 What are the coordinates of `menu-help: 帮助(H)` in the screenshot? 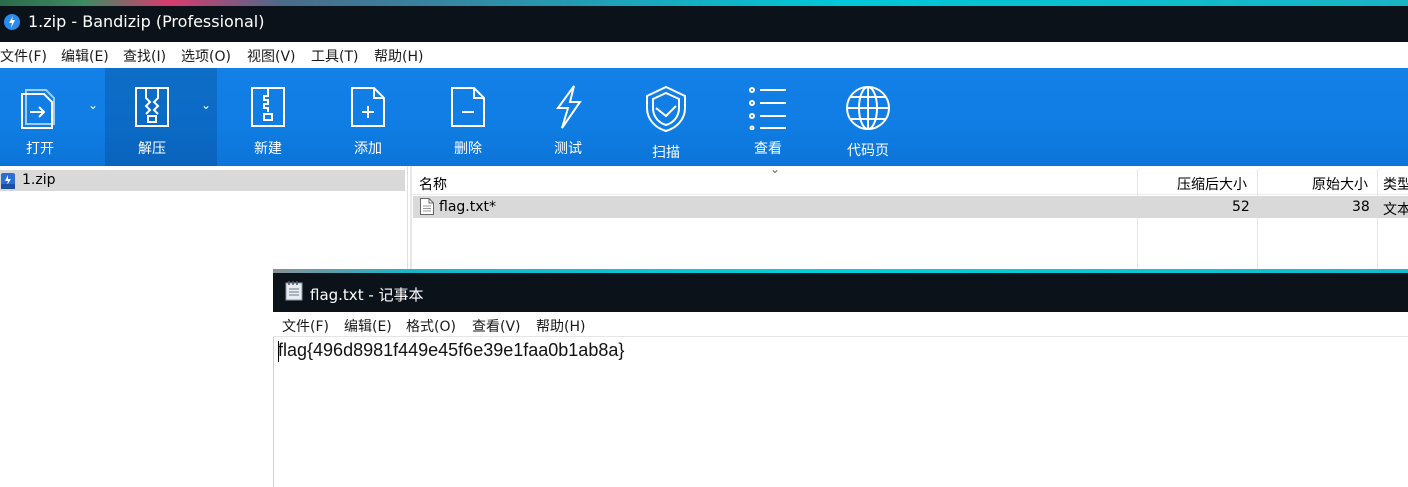 It's located at (398, 56).